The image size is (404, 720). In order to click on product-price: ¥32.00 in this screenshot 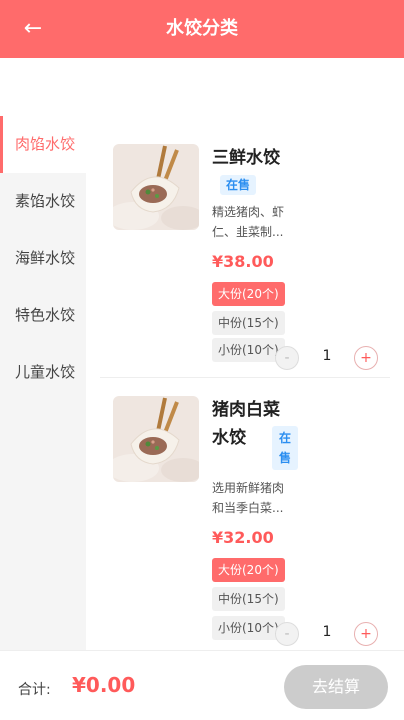, I will do `click(243, 537)`.